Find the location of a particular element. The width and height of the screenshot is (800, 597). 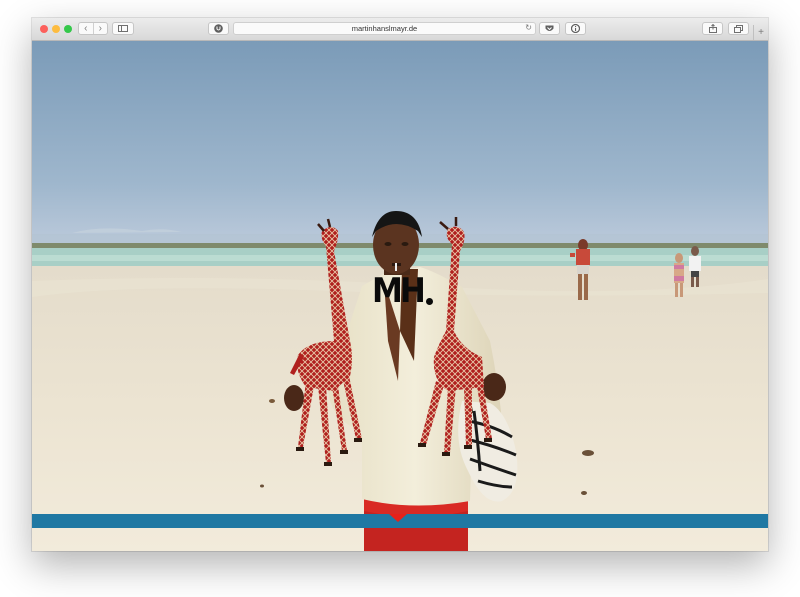

back-button: ‹ is located at coordinates (86, 28).